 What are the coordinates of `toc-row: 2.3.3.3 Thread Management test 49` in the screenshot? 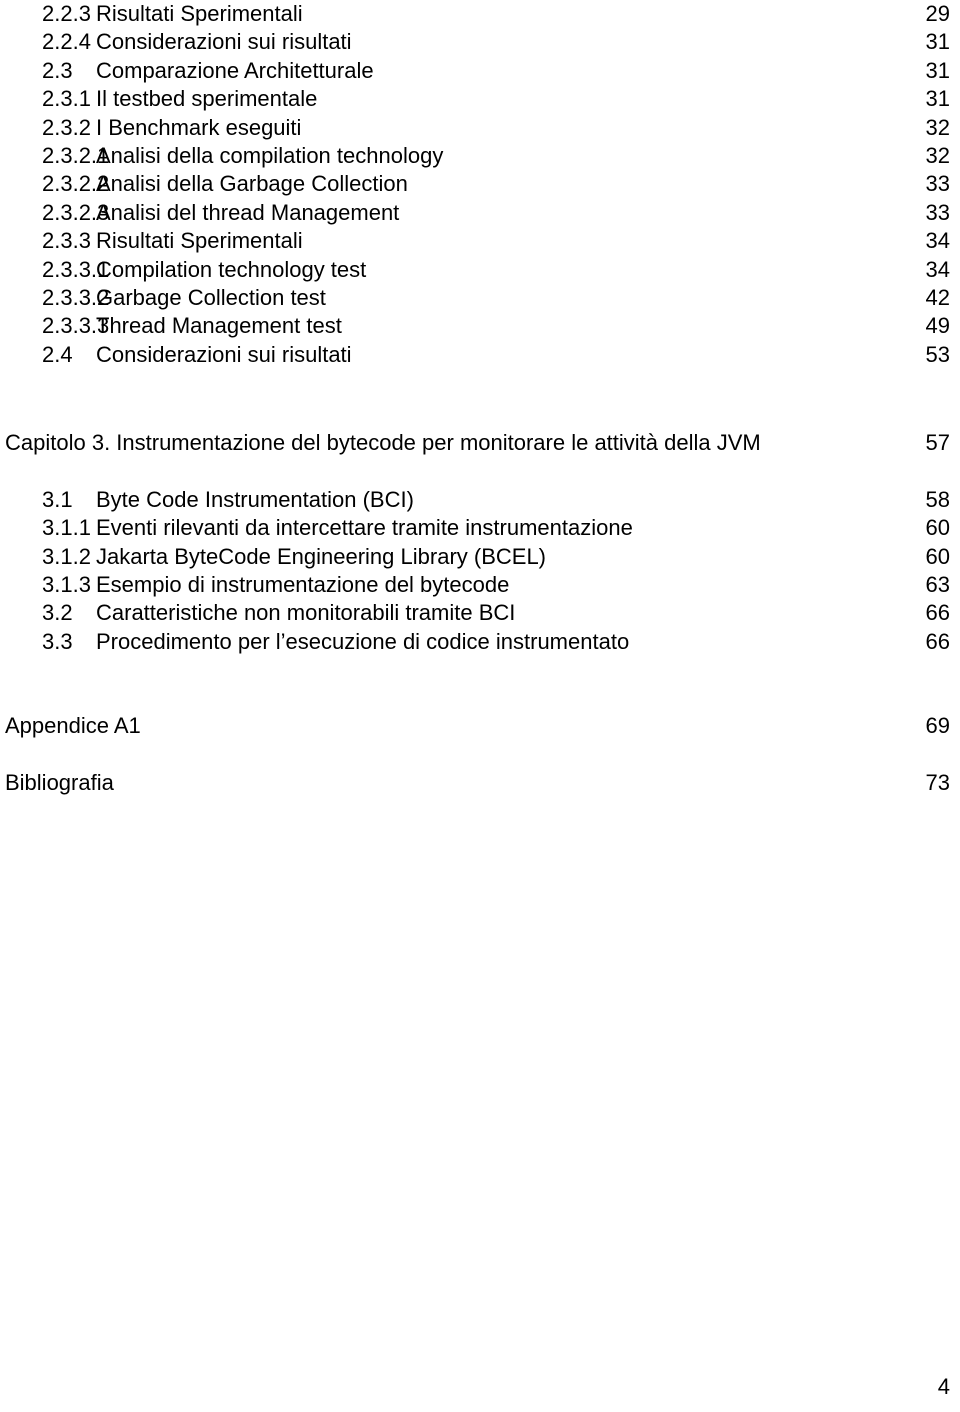 It's located at (480, 326).